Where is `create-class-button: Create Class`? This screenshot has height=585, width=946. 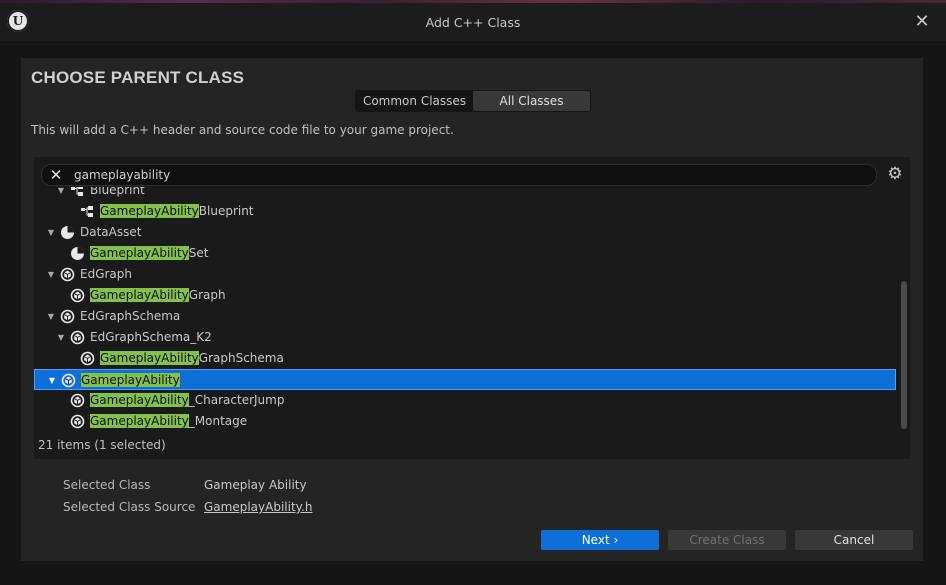 create-class-button: Create Class is located at coordinates (727, 540).